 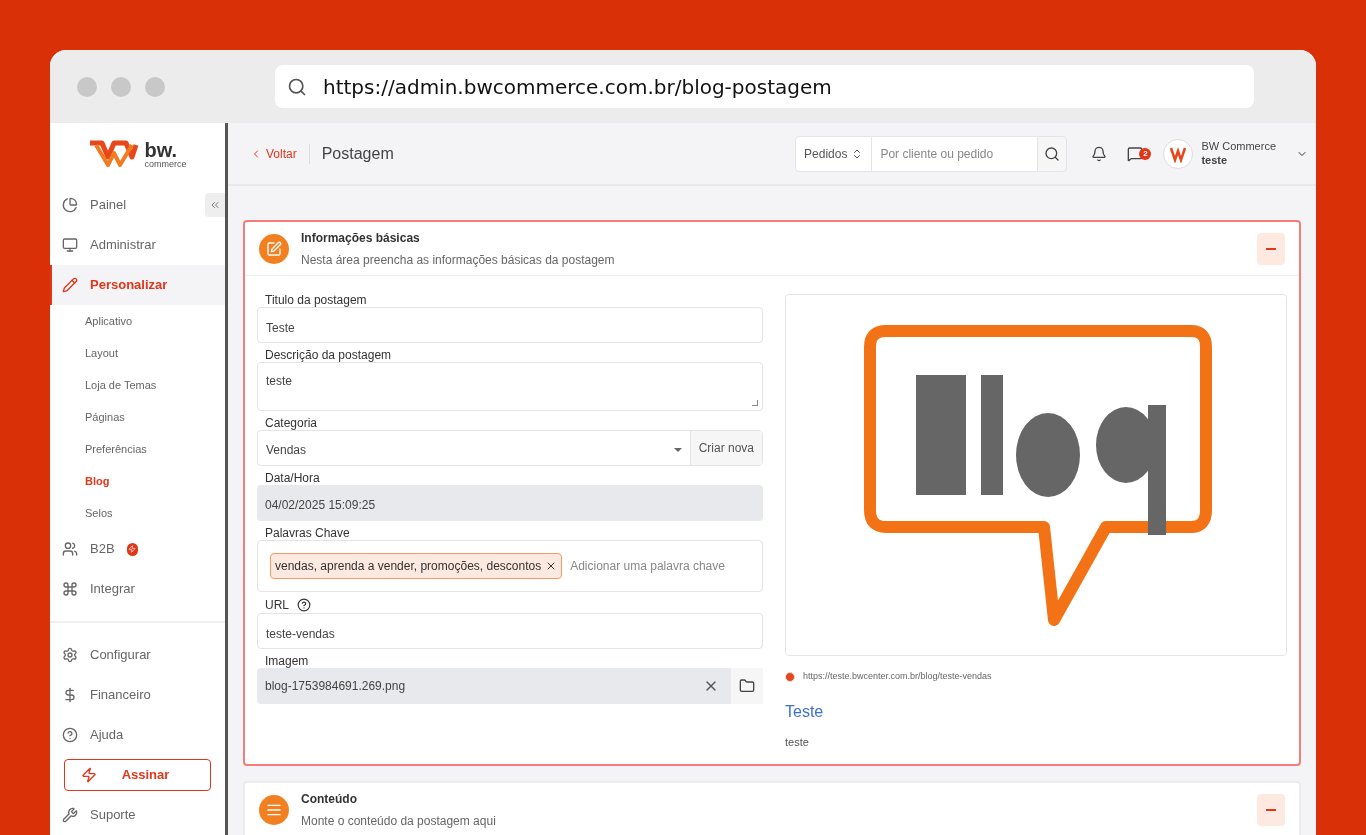 I want to click on address-bar: https://admin.bwcommerce.com.br/blog-postagem, so click(x=764, y=86).